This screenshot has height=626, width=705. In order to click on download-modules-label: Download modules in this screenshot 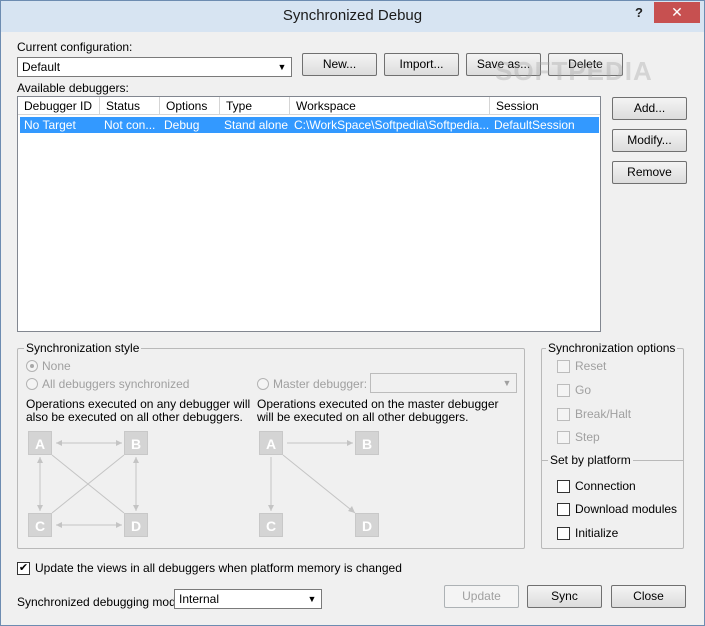, I will do `click(626, 509)`.